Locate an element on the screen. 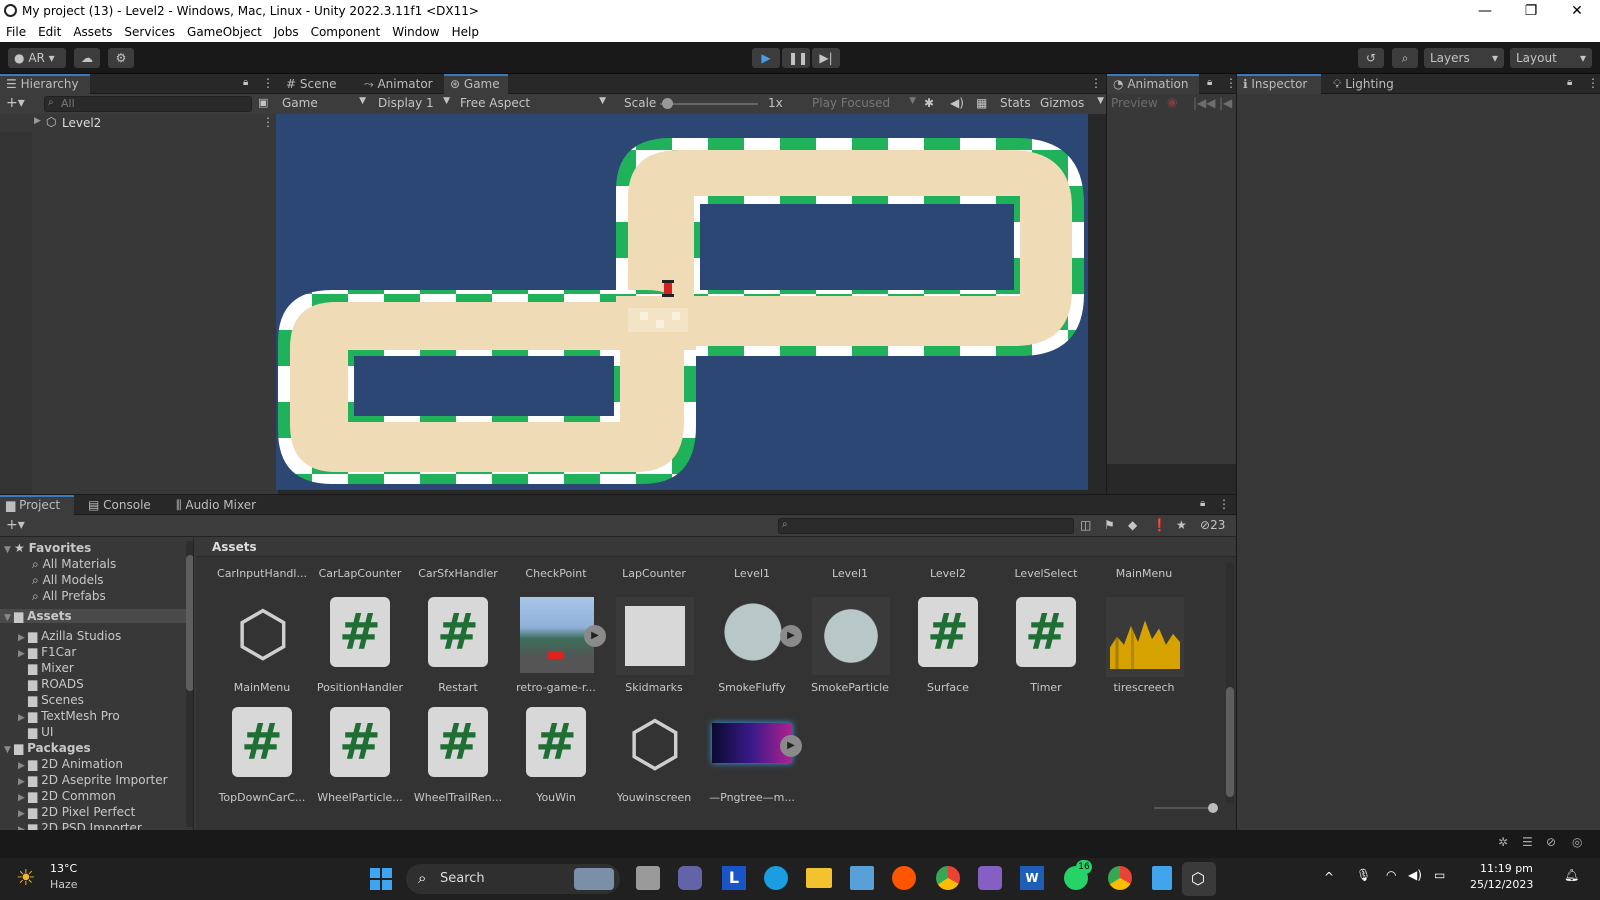 This screenshot has height=900, width=1600. tree-package: ▶ ▆ 2D Aseprite Importer is located at coordinates (93, 780).